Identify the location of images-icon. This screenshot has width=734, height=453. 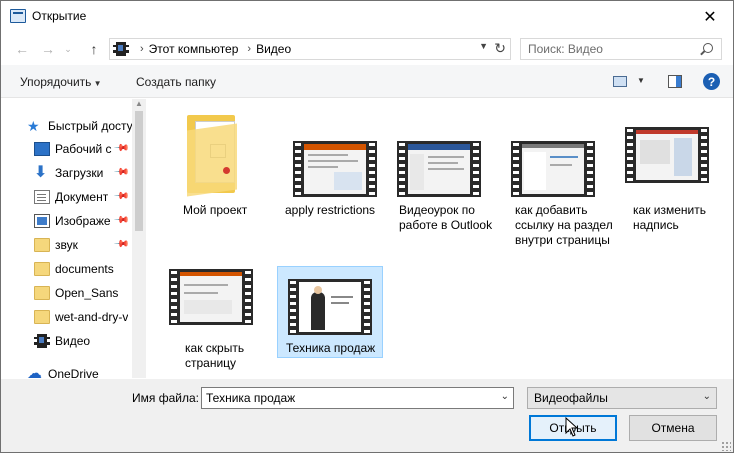
(42, 221).